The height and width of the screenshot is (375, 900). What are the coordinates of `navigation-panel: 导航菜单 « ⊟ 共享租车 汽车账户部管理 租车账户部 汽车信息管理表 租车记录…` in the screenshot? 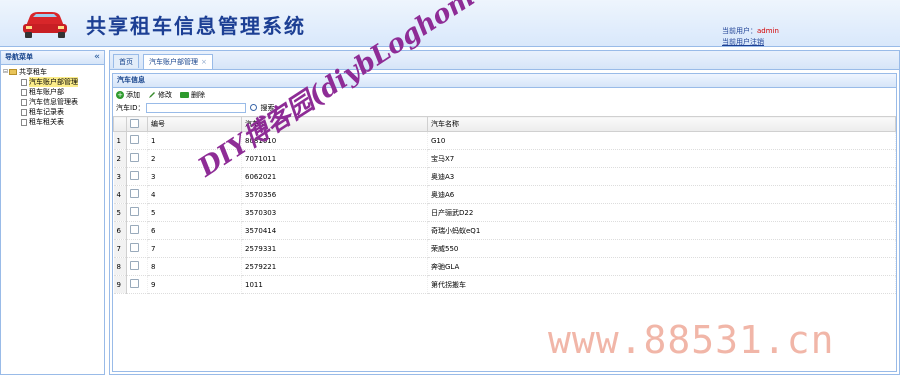 It's located at (52, 212).